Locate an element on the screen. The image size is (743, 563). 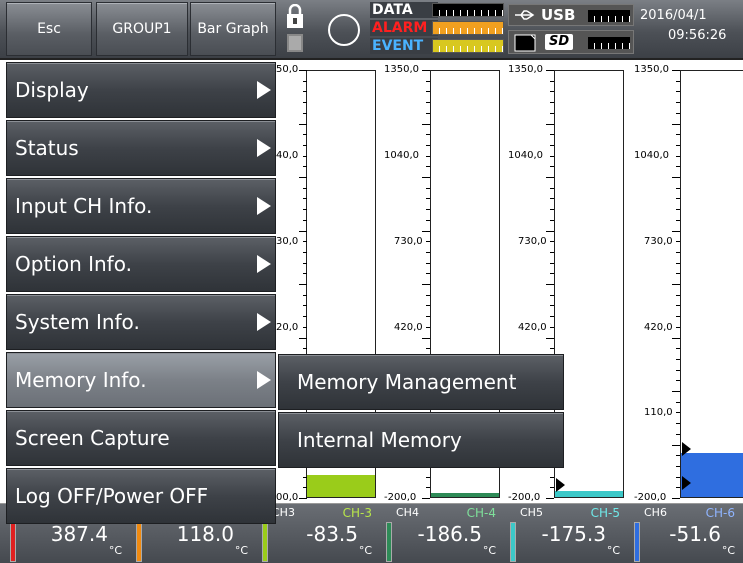
bar-ch6 is located at coordinates (711, 284).